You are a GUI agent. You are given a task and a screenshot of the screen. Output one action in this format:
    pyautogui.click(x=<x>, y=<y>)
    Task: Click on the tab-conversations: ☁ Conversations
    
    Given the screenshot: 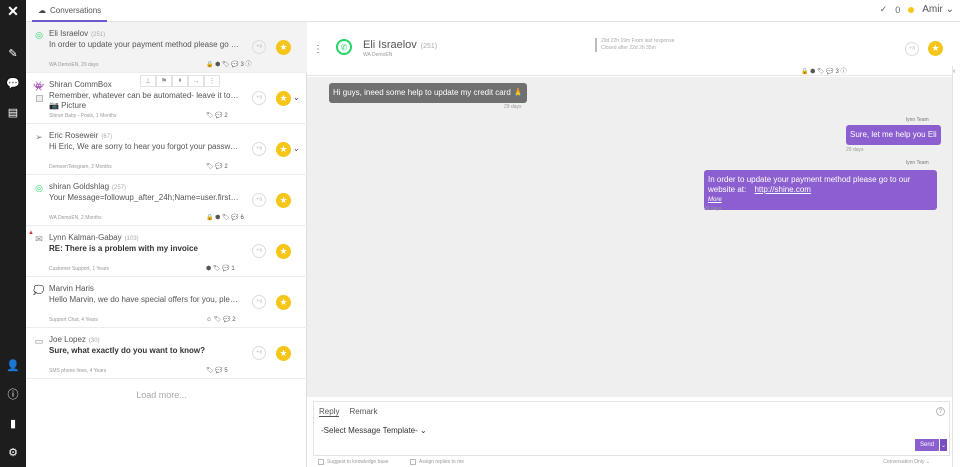 What is the action you would take?
    pyautogui.click(x=70, y=11)
    